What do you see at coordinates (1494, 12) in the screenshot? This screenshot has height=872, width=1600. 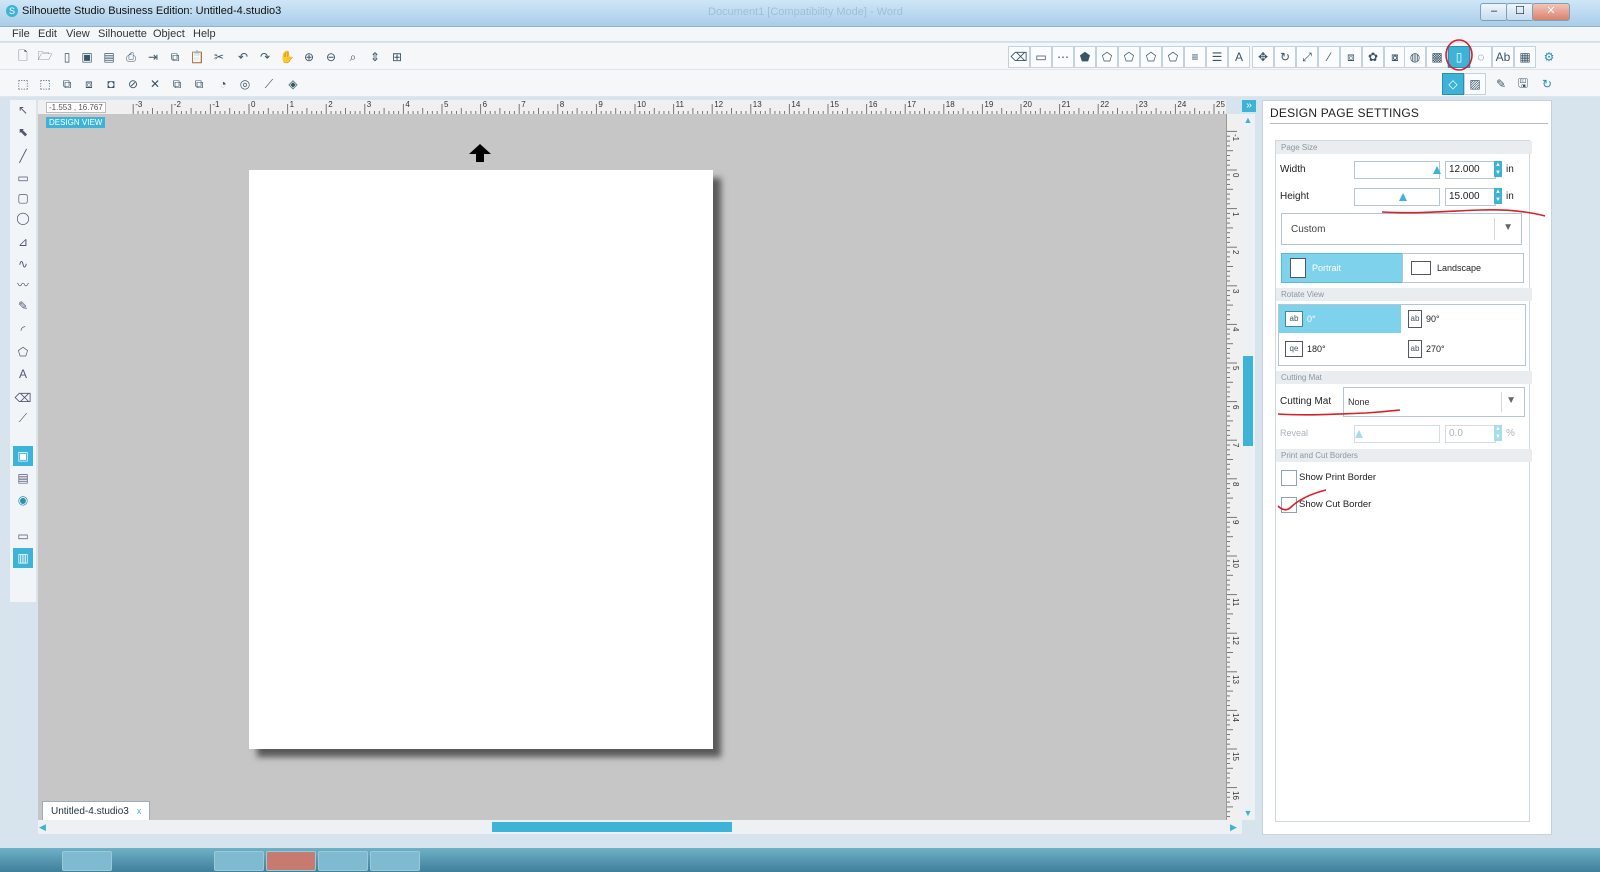 I see `minimize-button: –` at bounding box center [1494, 12].